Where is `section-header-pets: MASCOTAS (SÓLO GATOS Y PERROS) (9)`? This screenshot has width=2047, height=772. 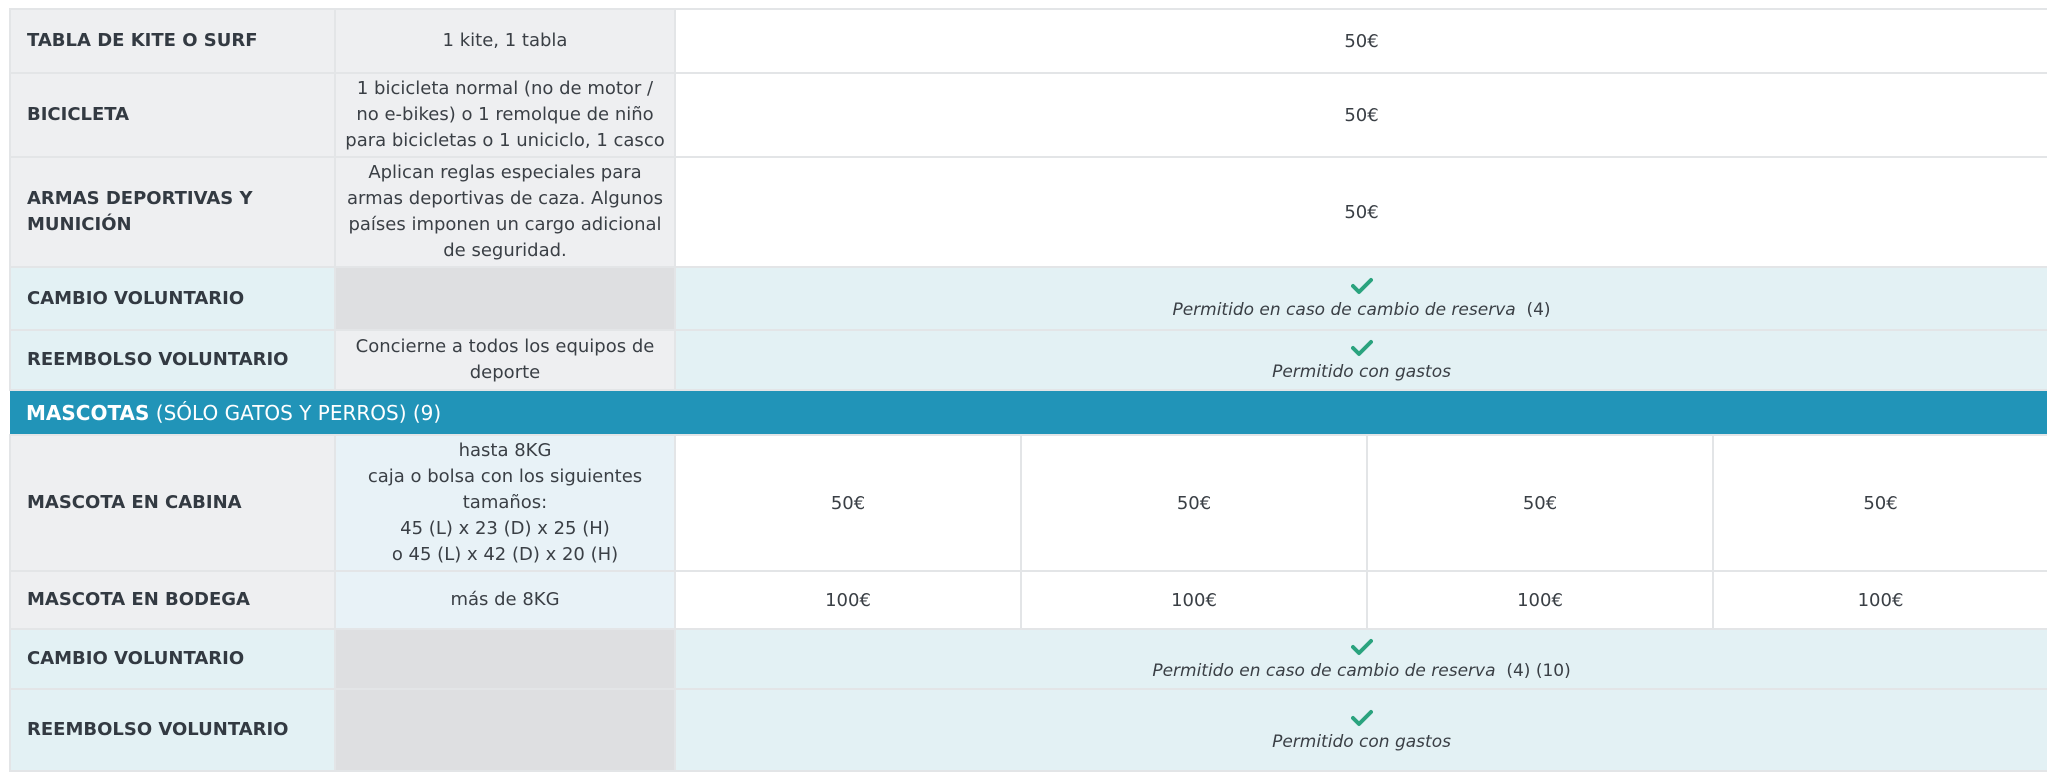 section-header-pets: MASCOTAS (SÓLO GATOS Y PERROS) (9) is located at coordinates (1028, 412).